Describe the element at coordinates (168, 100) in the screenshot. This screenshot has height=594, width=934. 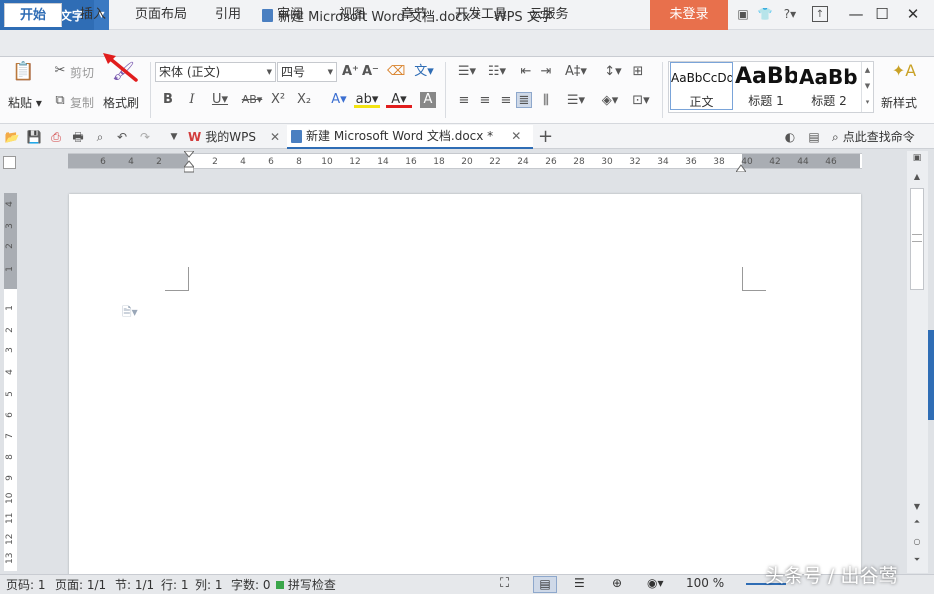
I see `bold-icon: B` at that location.